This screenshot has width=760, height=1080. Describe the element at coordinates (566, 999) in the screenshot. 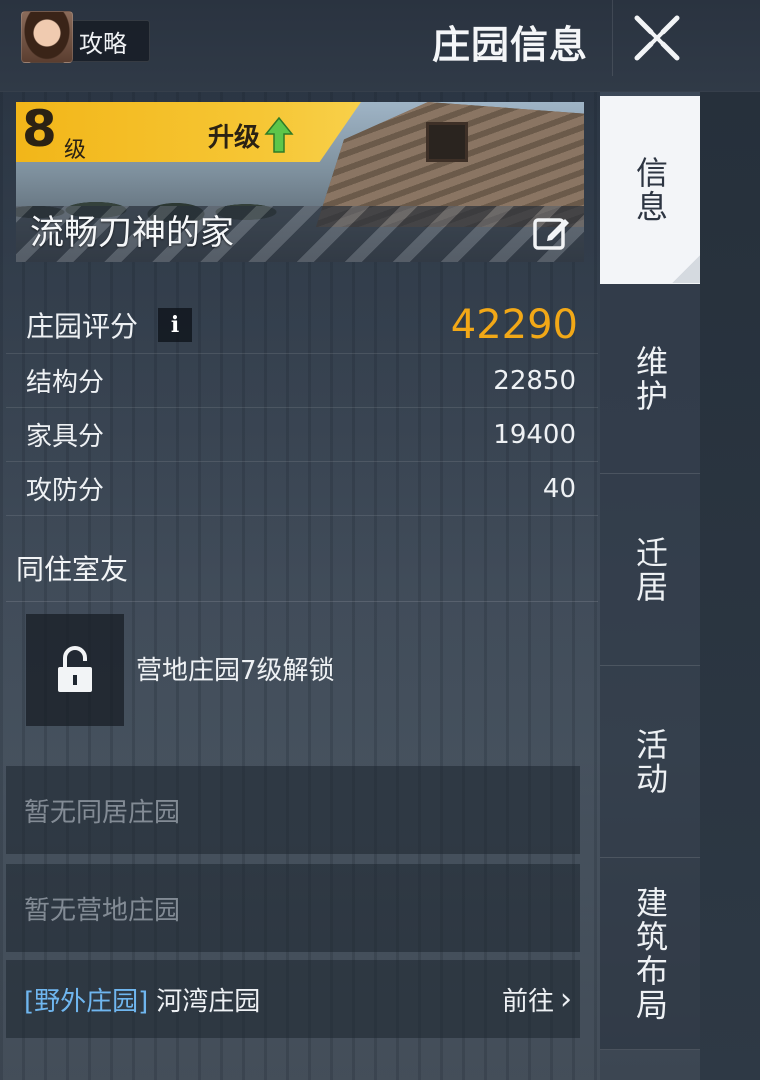

I see `chevron-right-icon: ›` at that location.